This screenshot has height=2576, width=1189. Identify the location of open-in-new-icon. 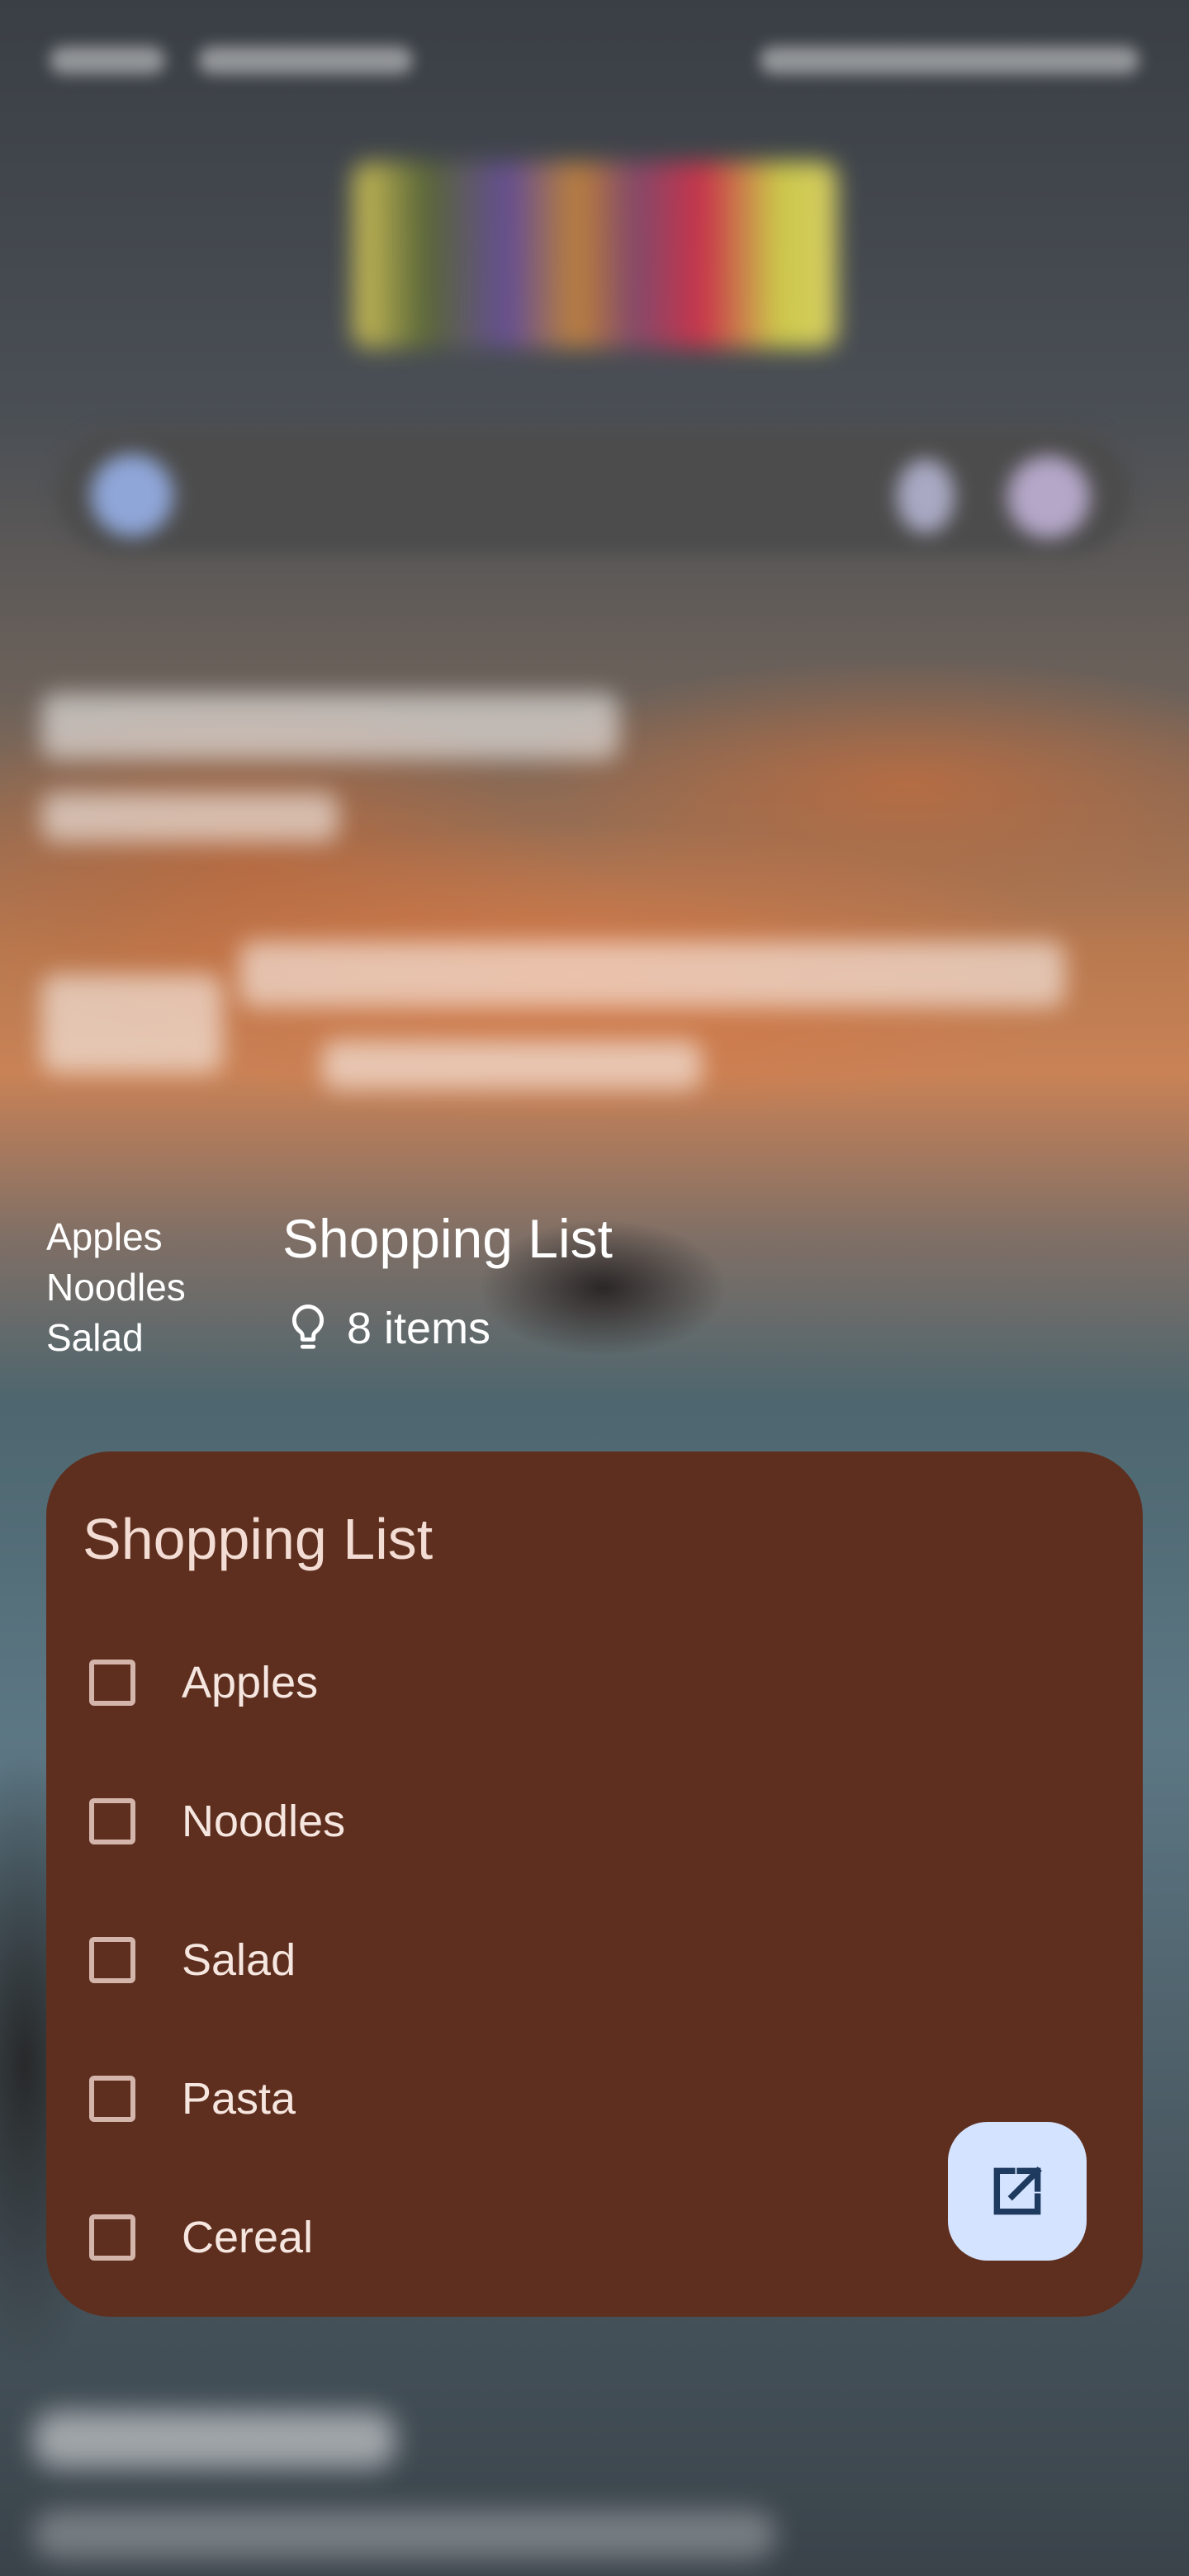
(1017, 2190).